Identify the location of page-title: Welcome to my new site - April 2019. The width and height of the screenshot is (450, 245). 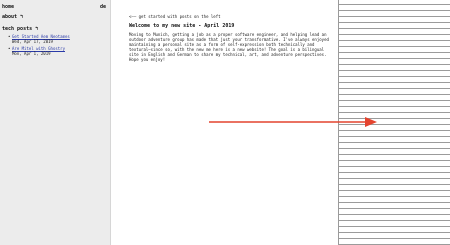
(182, 26).